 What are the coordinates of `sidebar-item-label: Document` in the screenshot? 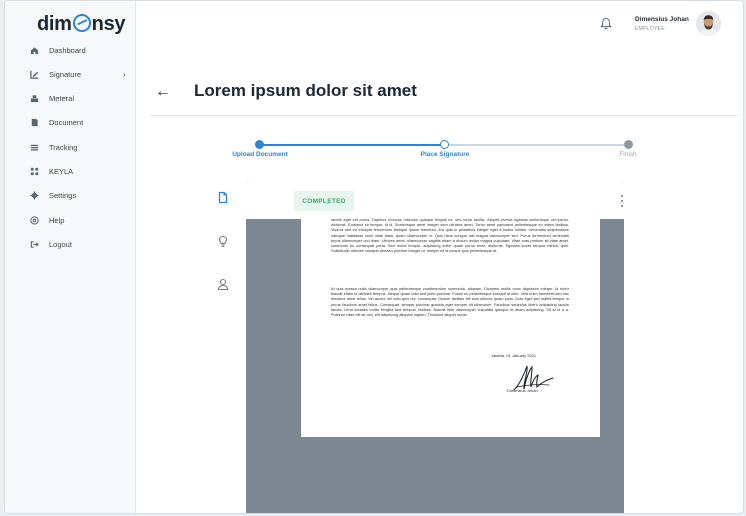 It's located at (66, 122).